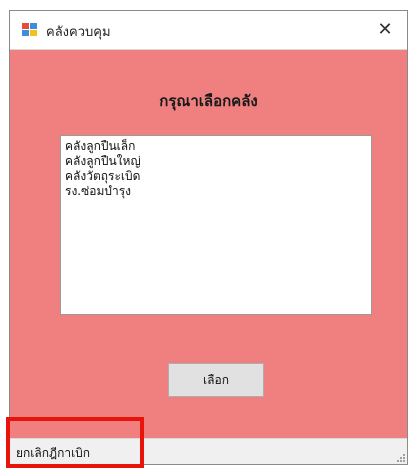 The image size is (417, 470). I want to click on status-bar: ยกเลิกฎีกาเบิก, so click(208, 451).